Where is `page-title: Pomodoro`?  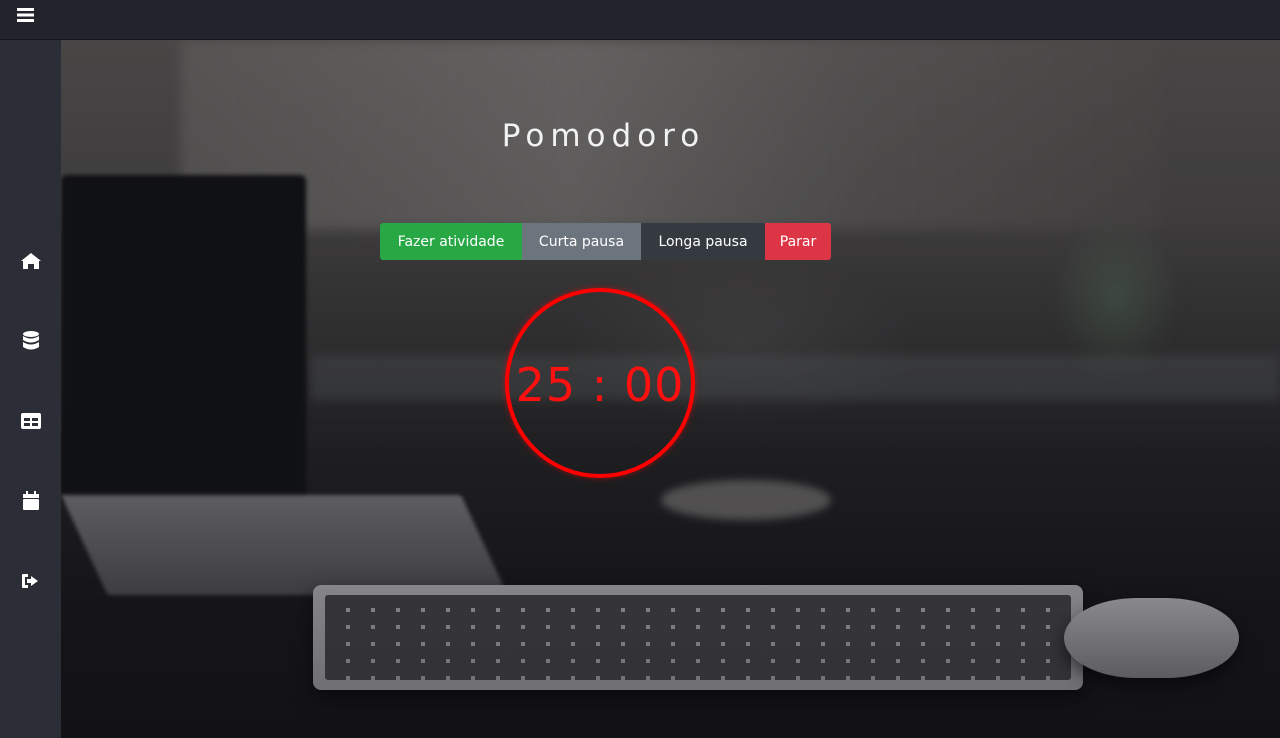
page-title: Pomodoro is located at coordinates (603, 136).